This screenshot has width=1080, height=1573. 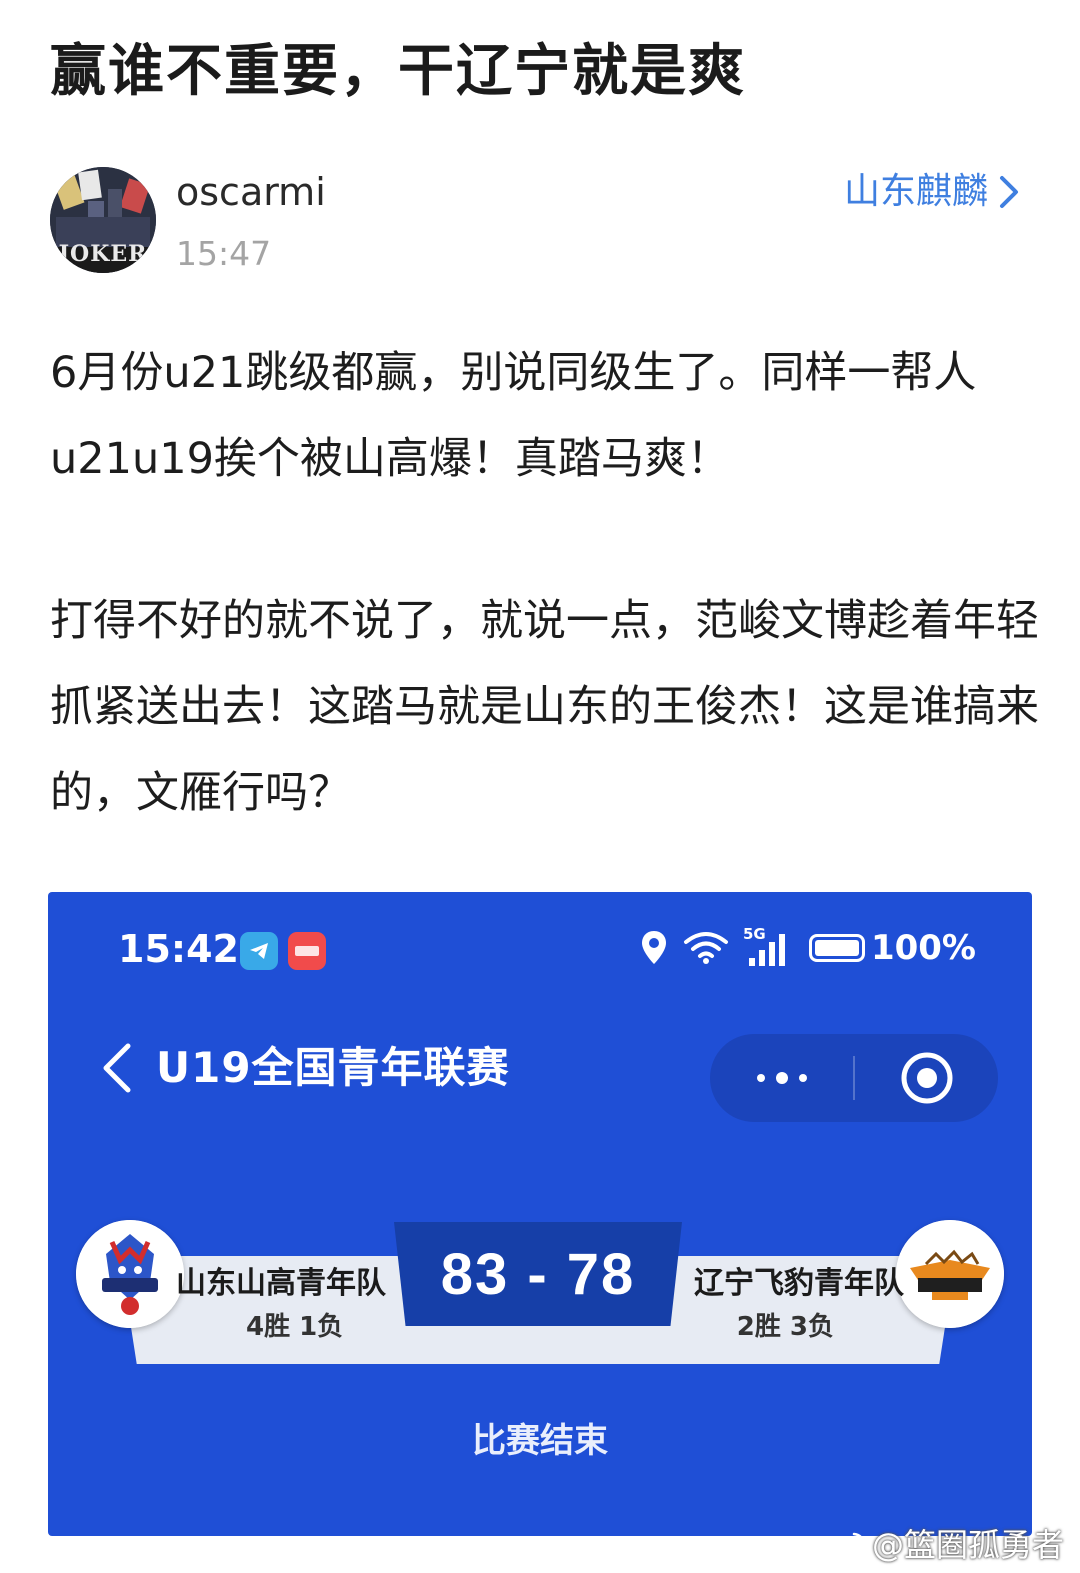 What do you see at coordinates (653, 947) in the screenshot?
I see `location-pin-icon` at bounding box center [653, 947].